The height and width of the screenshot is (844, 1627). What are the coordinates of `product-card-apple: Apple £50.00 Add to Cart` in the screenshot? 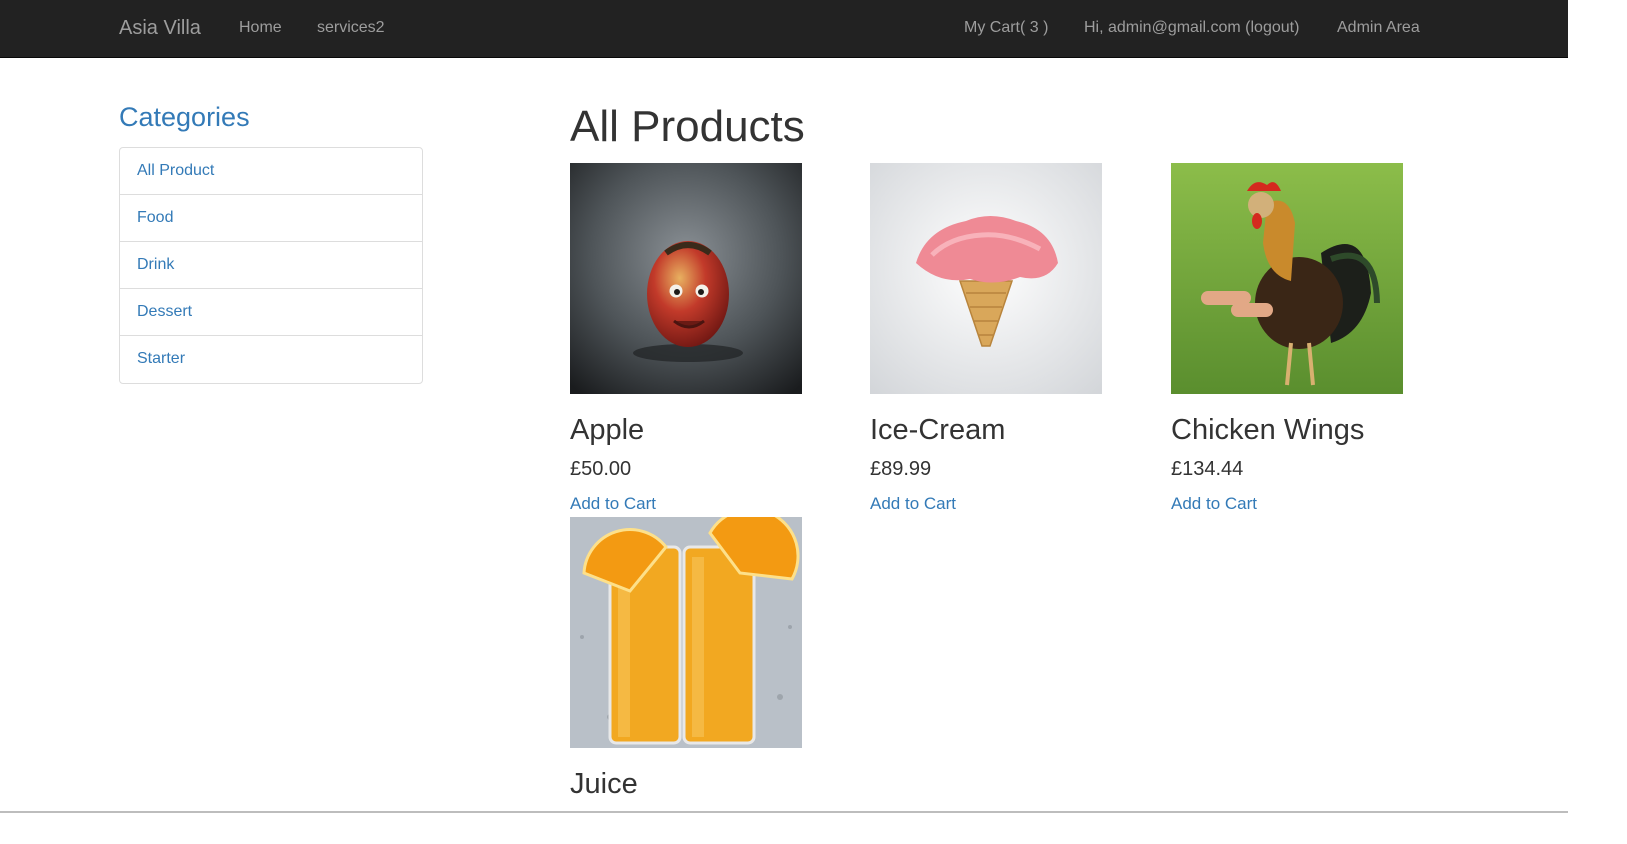 It's located at (686, 338).